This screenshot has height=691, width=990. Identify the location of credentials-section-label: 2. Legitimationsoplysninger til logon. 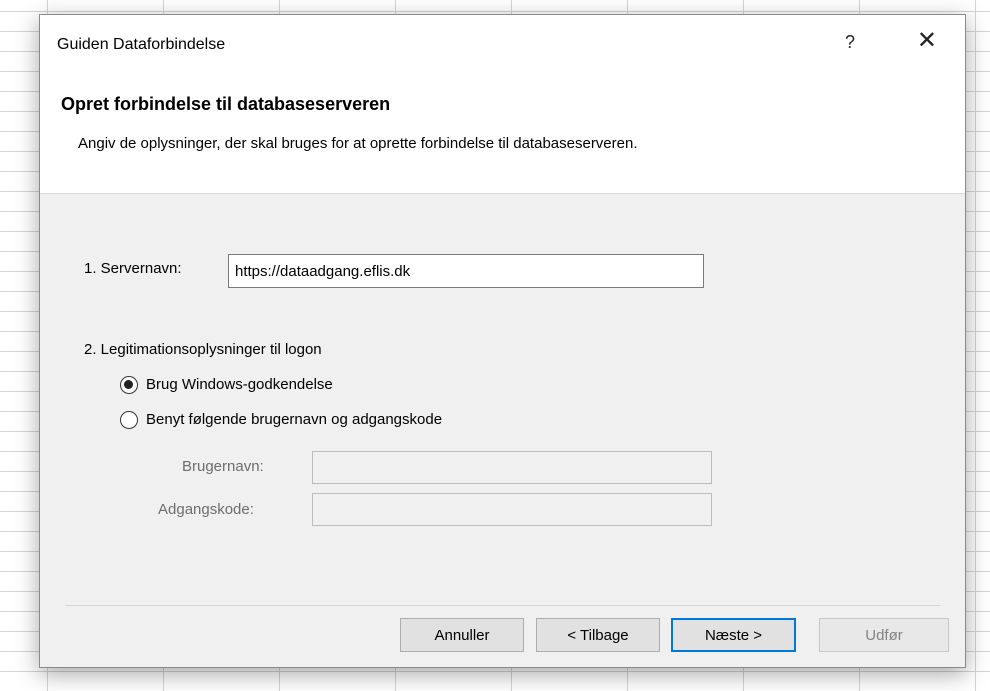
(203, 349).